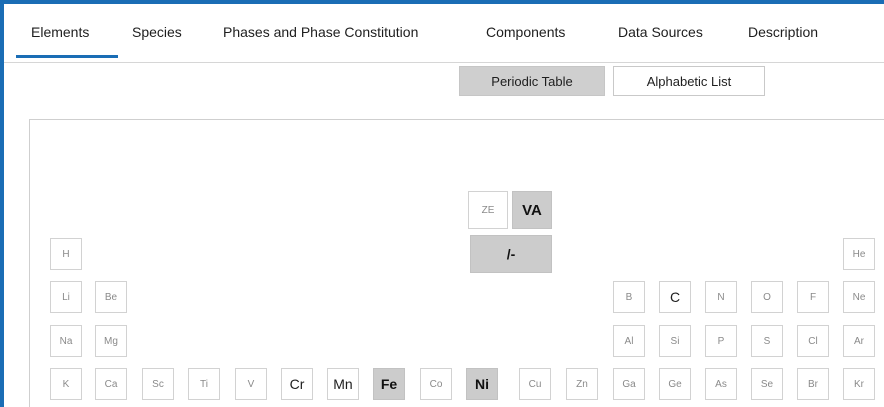 The width and height of the screenshot is (884, 407). I want to click on element-he: He, so click(859, 254).